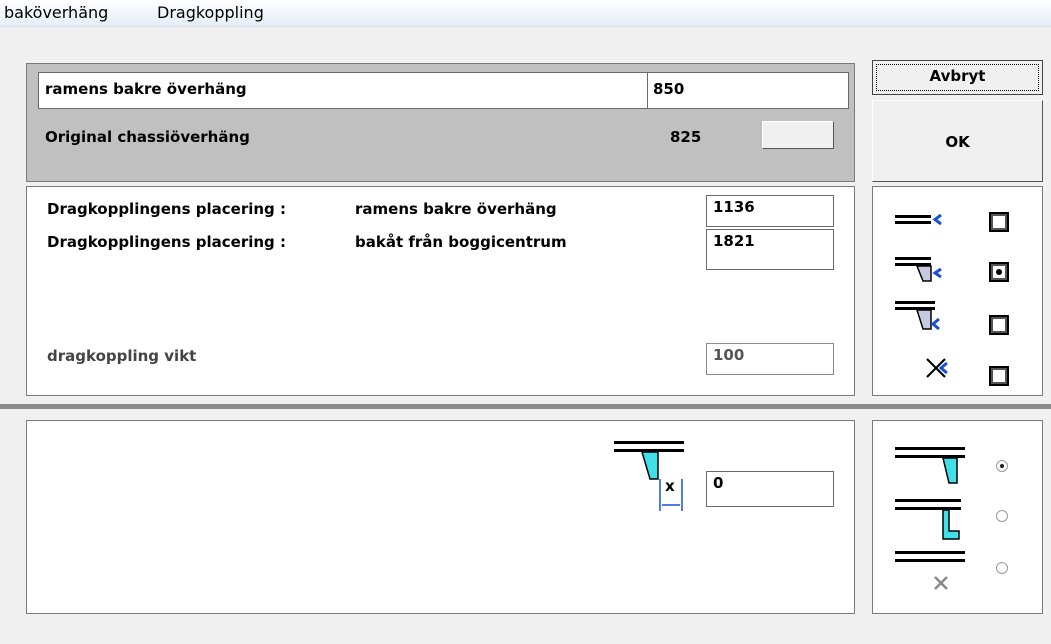 The height and width of the screenshot is (644, 1051). Describe the element at coordinates (167, 242) in the screenshot. I see `coupling-position-label-2: Dragkopplingens placering :` at that location.